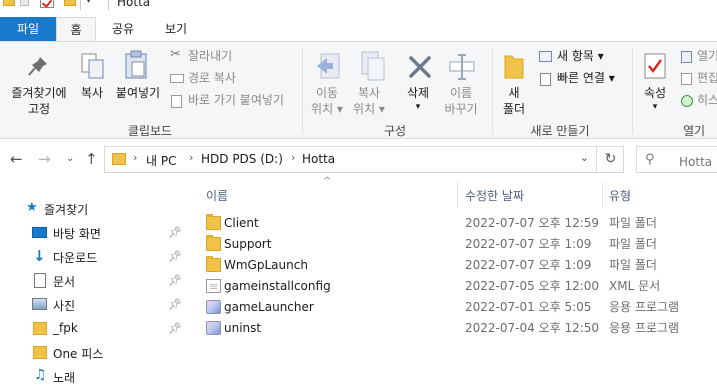 The height and width of the screenshot is (385, 717). What do you see at coordinates (70, 158) in the screenshot?
I see `recent-locations-icon: ⌄` at bounding box center [70, 158].